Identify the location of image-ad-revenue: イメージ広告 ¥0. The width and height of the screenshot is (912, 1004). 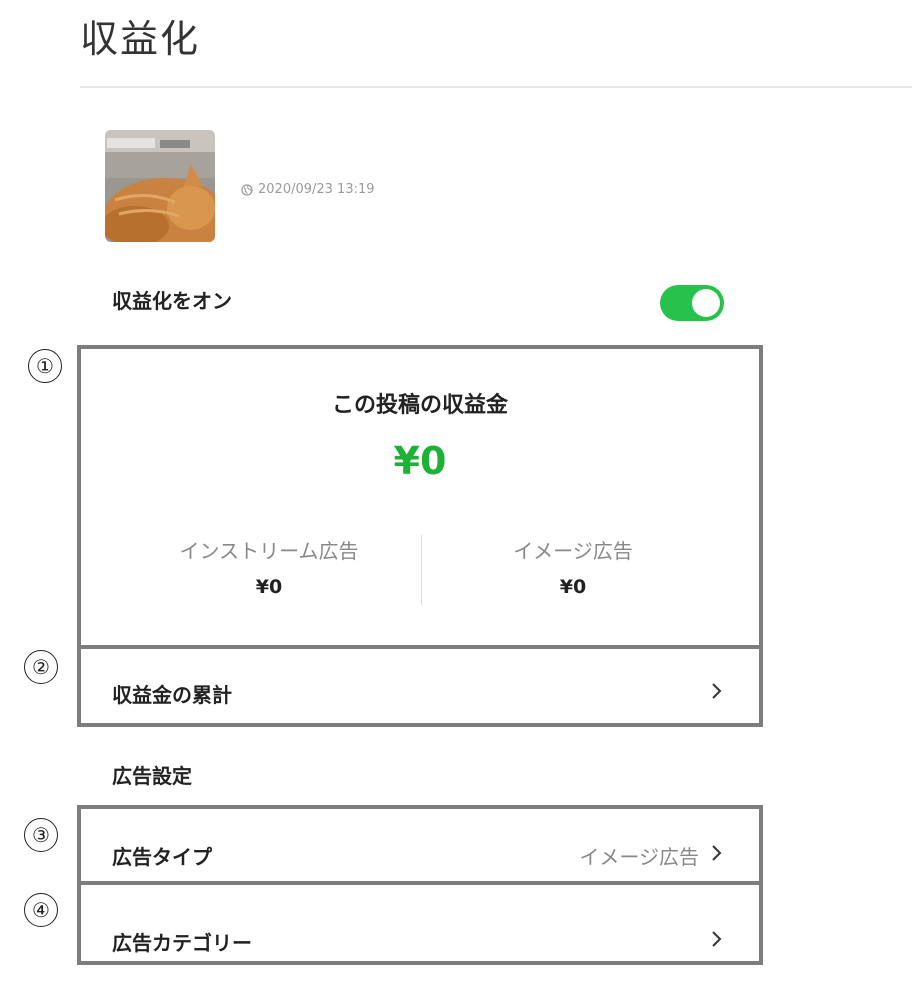
(573, 566).